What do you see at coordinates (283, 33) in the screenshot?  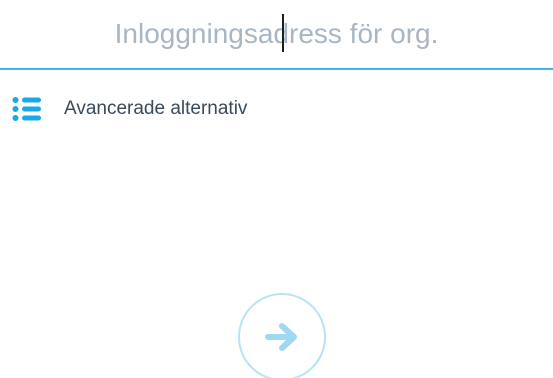 I see `text-caret` at bounding box center [283, 33].